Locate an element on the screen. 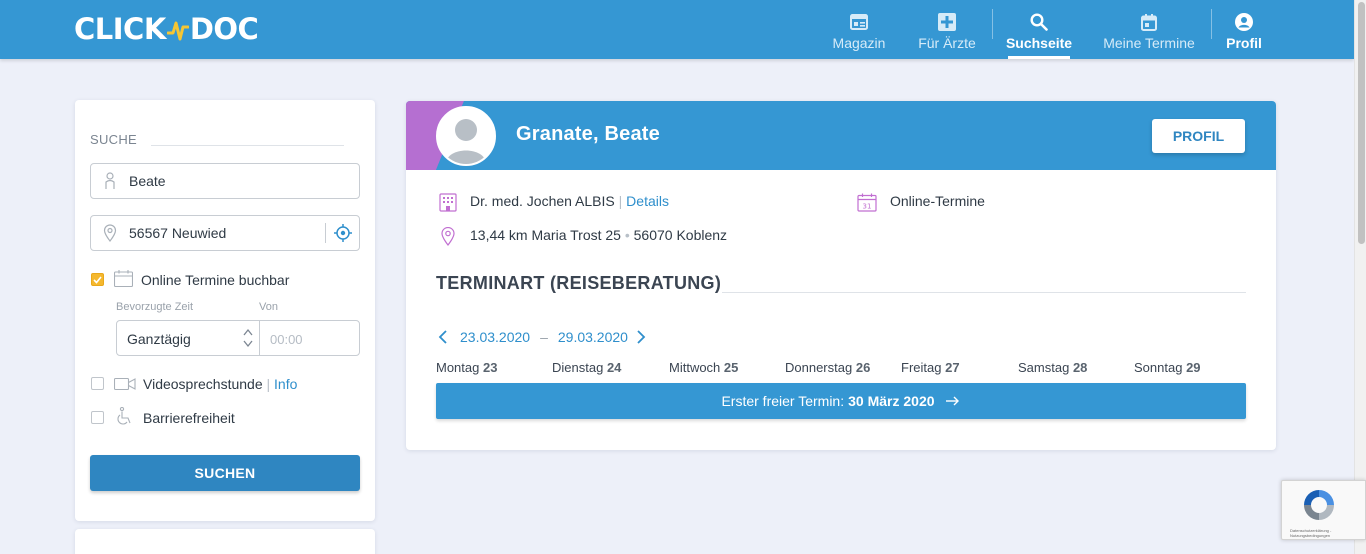  search-title: SUCHE is located at coordinates (114, 139).